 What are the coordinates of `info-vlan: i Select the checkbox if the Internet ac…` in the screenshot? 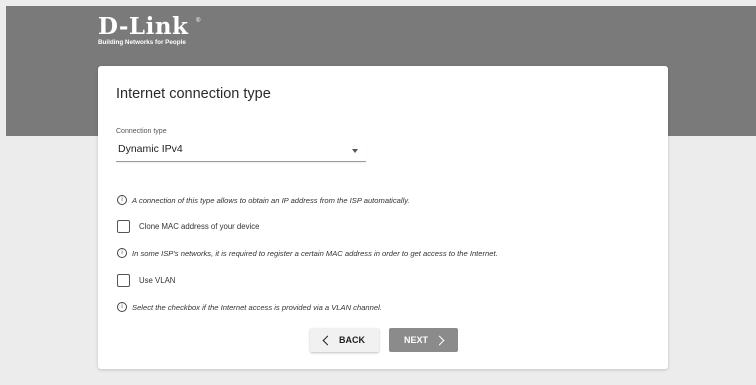 It's located at (249, 307).